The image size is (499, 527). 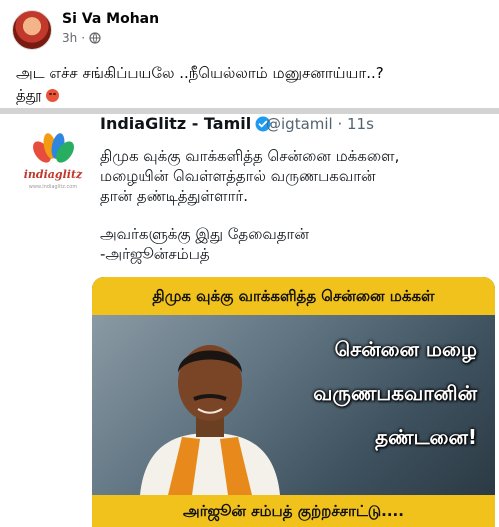 What do you see at coordinates (176, 123) in the screenshot?
I see `tweet-account-name-text: IndiaGlitz - Tamil` at bounding box center [176, 123].